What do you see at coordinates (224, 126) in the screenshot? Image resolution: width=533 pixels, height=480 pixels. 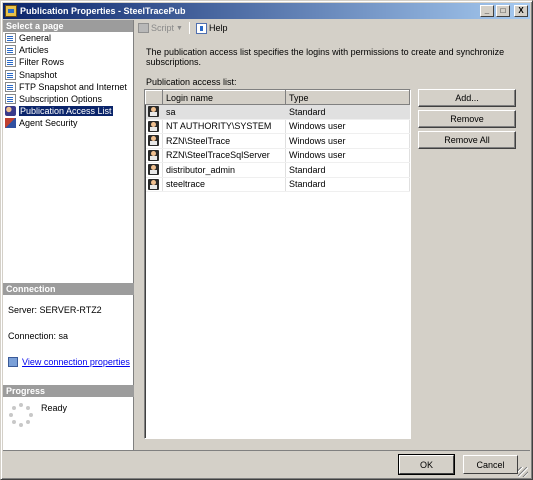 I see `login-name-cell: NT AUTHORITY\SYSTEM` at bounding box center [224, 126].